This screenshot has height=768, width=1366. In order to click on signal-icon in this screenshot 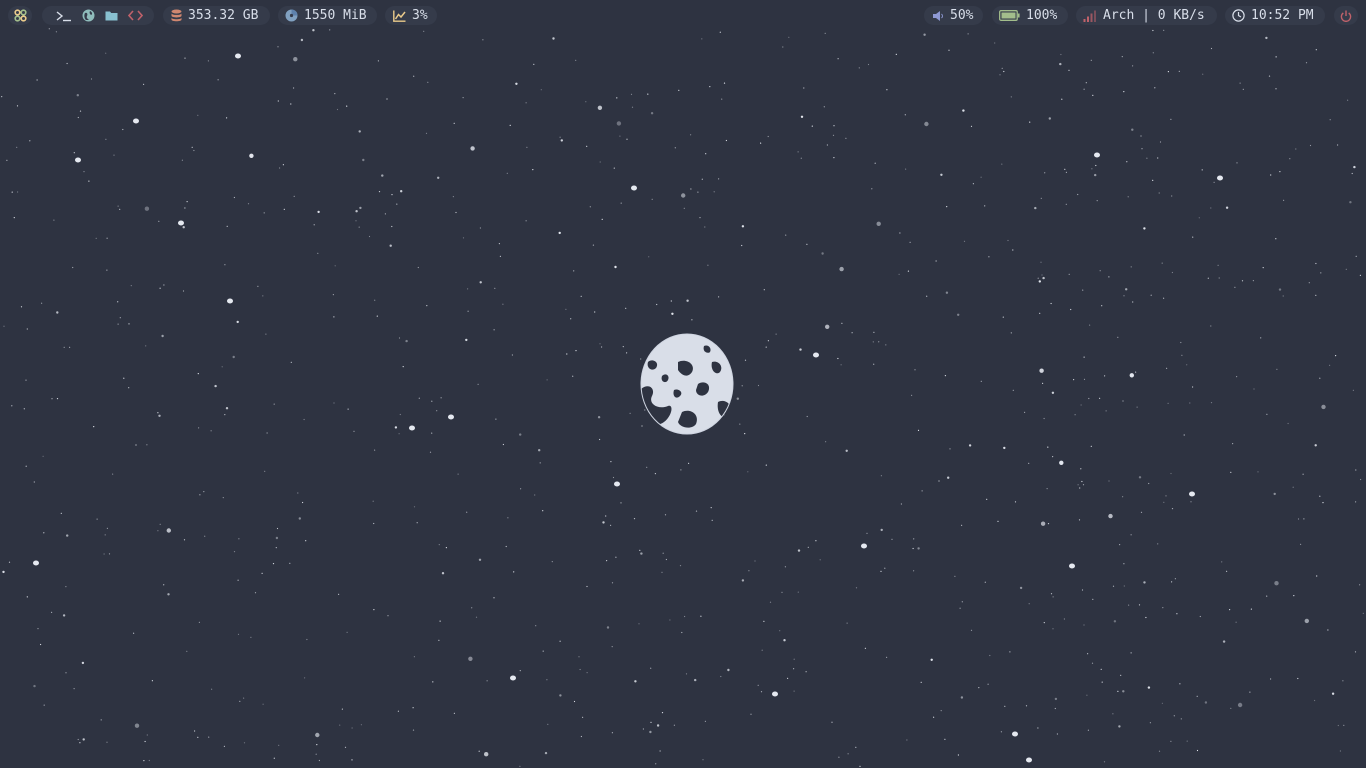, I will do `click(1090, 16)`.